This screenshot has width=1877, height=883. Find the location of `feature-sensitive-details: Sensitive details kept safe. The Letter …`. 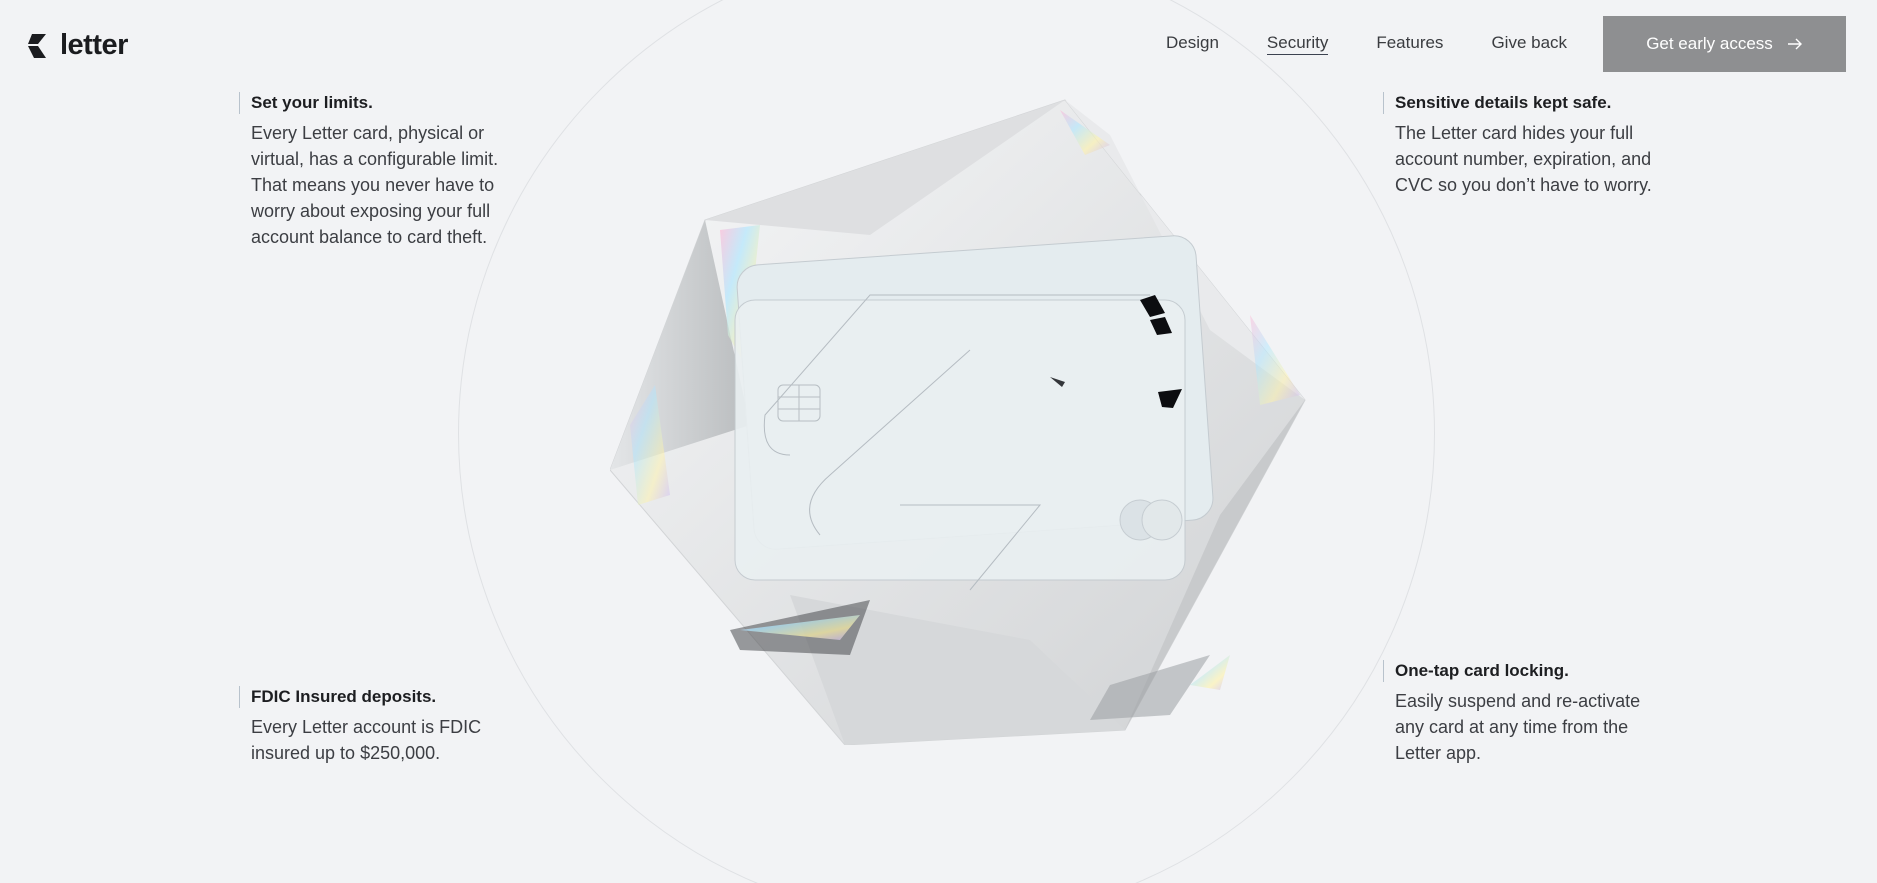

feature-sensitive-details: Sensitive details kept safe. The Letter … is located at coordinates (1519, 145).